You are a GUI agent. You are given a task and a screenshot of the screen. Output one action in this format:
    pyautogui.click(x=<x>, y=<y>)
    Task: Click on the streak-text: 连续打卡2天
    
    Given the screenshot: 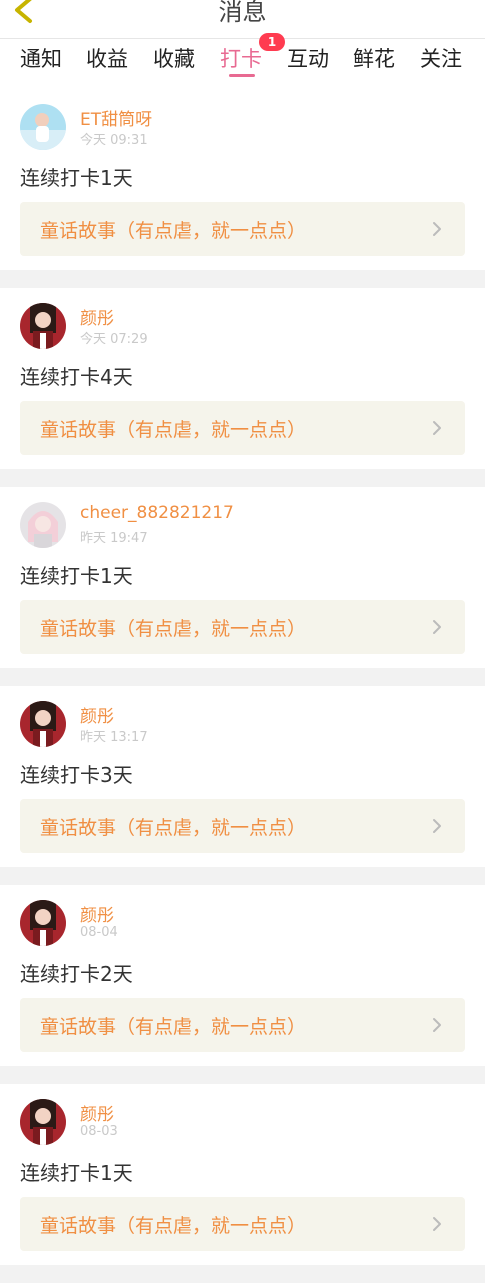 What is the action you would take?
    pyautogui.click(x=76, y=974)
    